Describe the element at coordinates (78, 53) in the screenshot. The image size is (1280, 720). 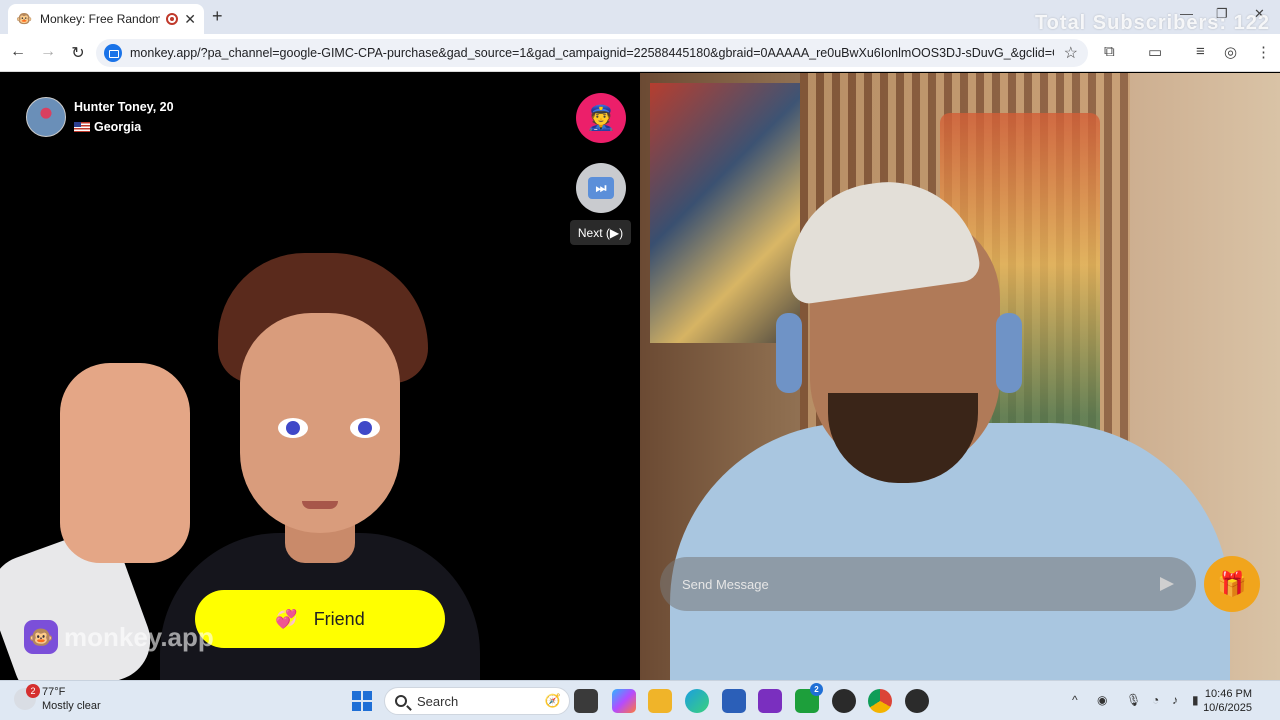
I see `reload-button: ↻` at that location.